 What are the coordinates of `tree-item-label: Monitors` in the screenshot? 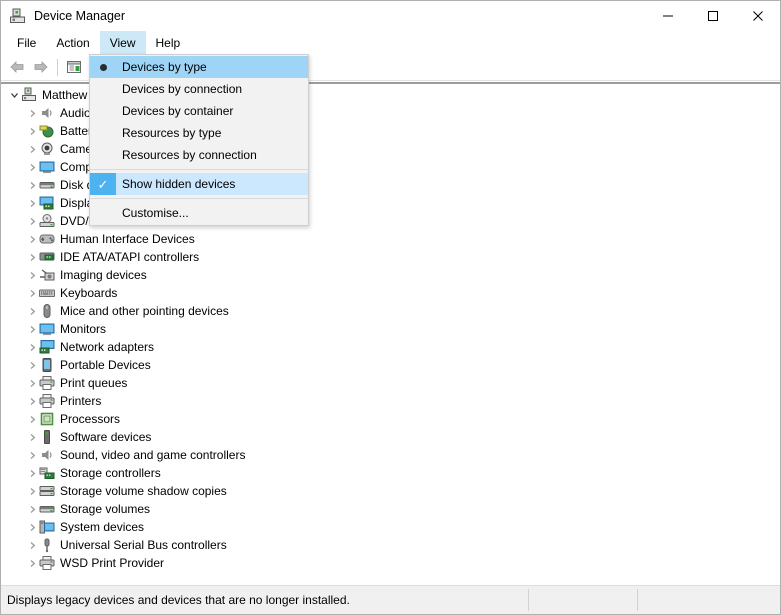 It's located at (83, 329).